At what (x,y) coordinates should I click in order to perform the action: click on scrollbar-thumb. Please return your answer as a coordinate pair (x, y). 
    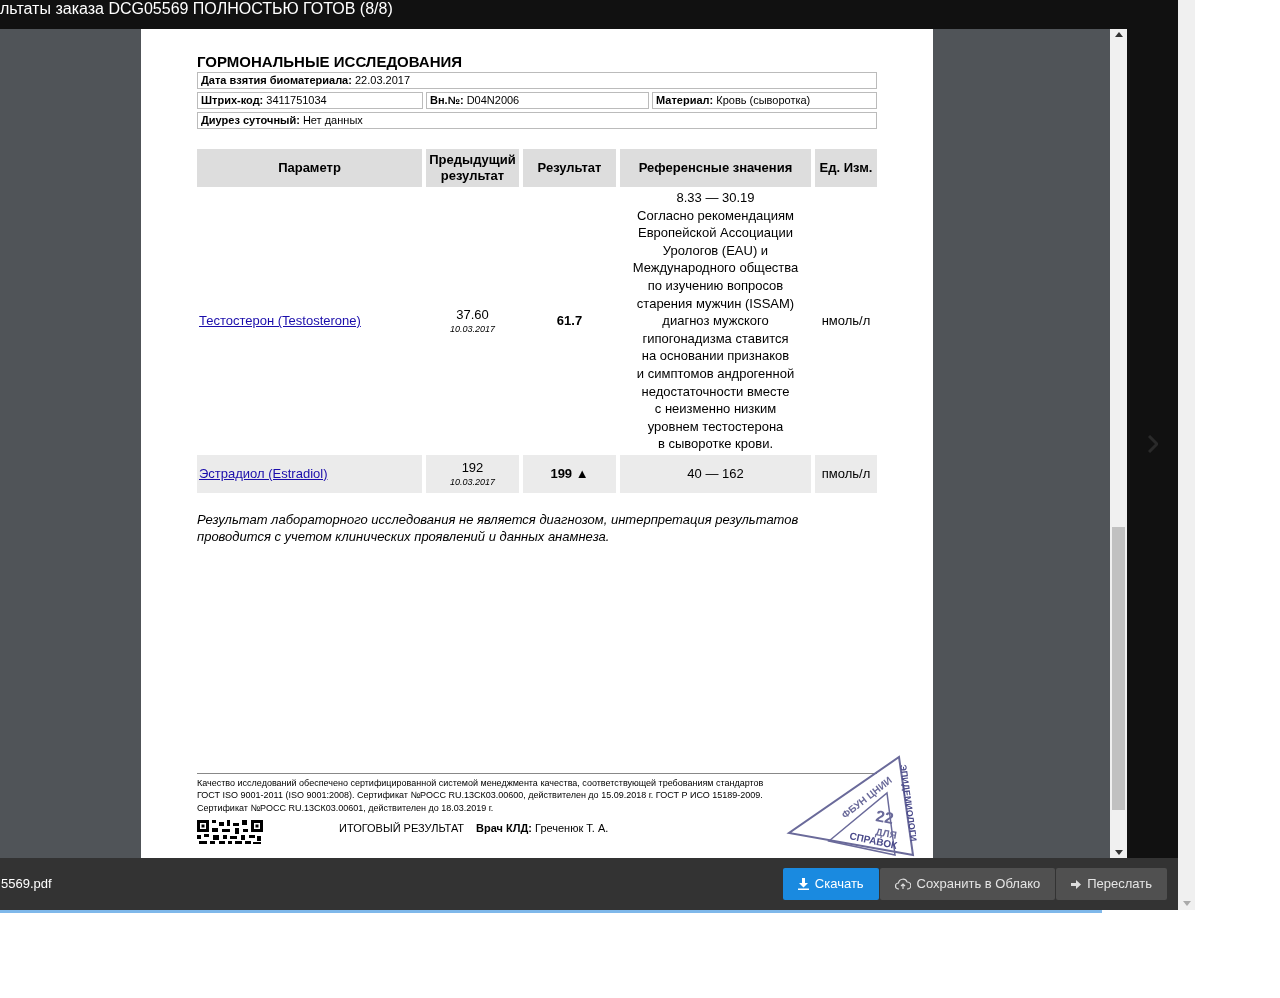
    Looking at the image, I should click on (1118, 668).